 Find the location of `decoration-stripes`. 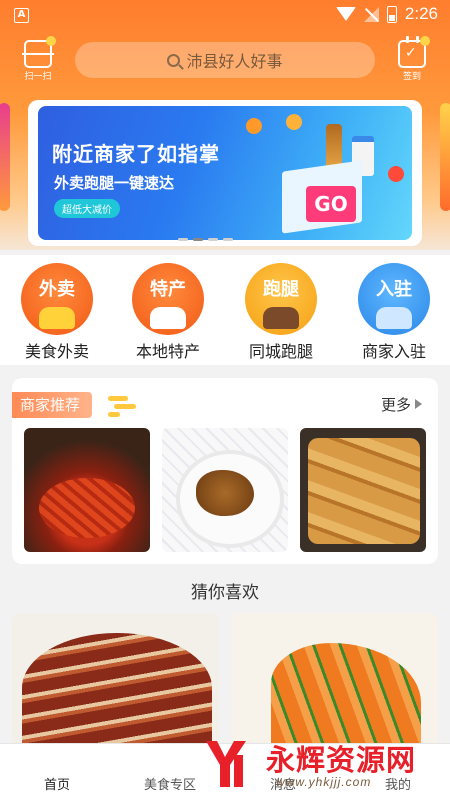

decoration-stripes is located at coordinates (123, 405).